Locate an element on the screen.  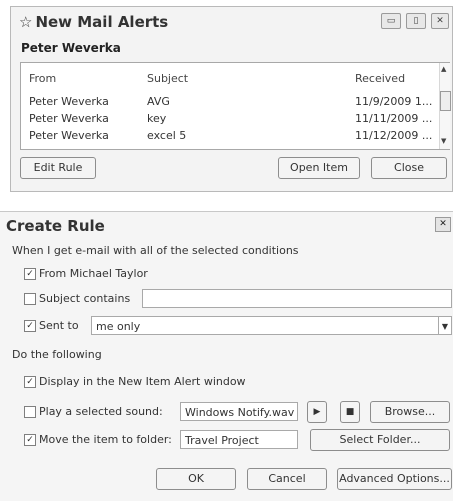
ok-button: OK is located at coordinates (196, 479).